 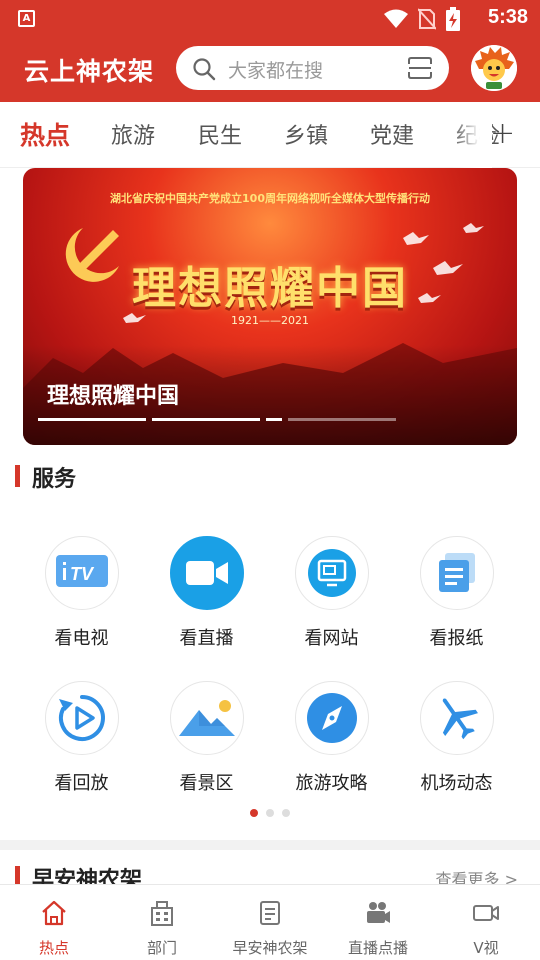 I want to click on tv-icon: TV, so click(x=81, y=571).